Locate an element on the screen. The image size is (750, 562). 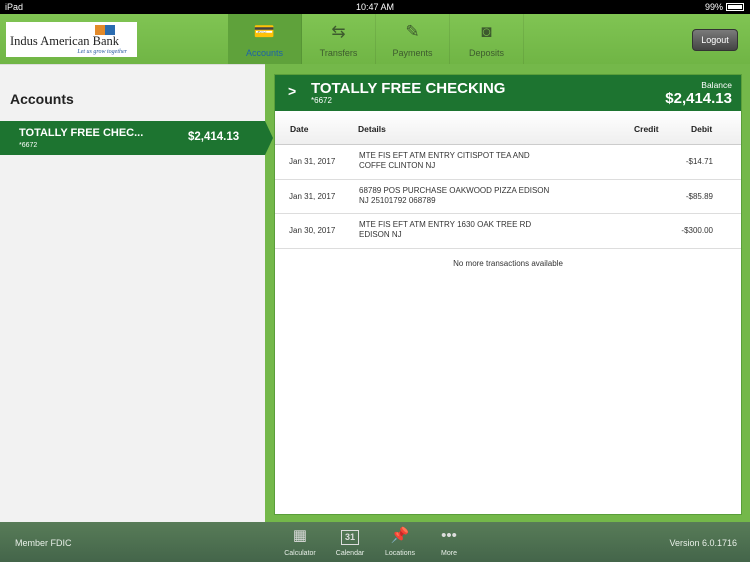
pushpin-icon: 📌 is located at coordinates (400, 535).